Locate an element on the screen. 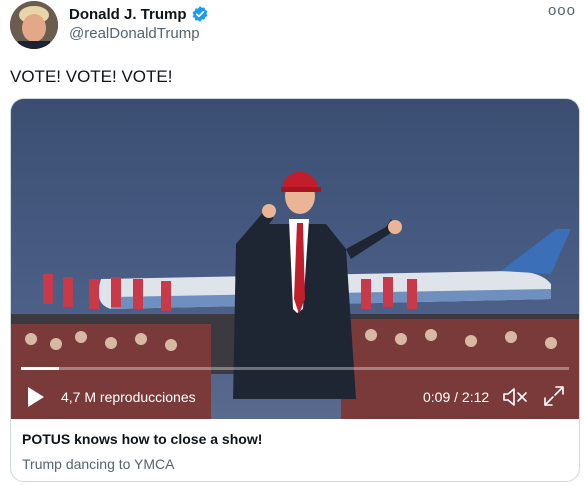  name-row: Donald J. Trump is located at coordinates (139, 14).